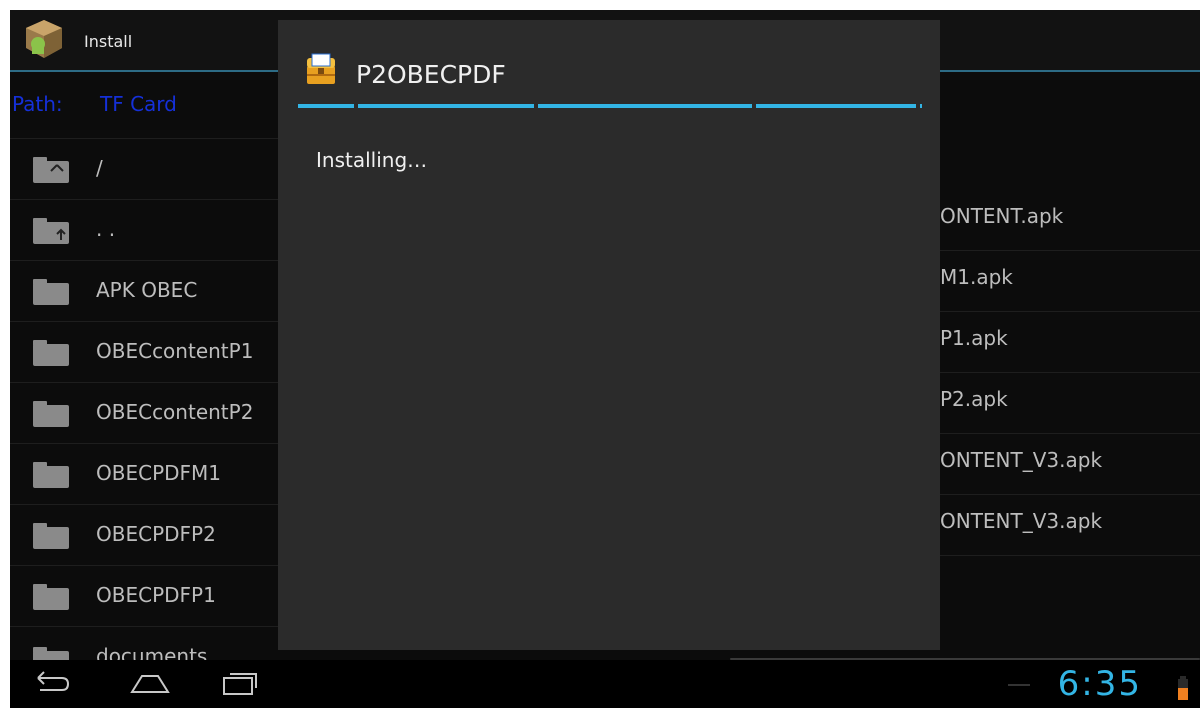  I want to click on list-item-label: APK OBEC, so click(147, 290).